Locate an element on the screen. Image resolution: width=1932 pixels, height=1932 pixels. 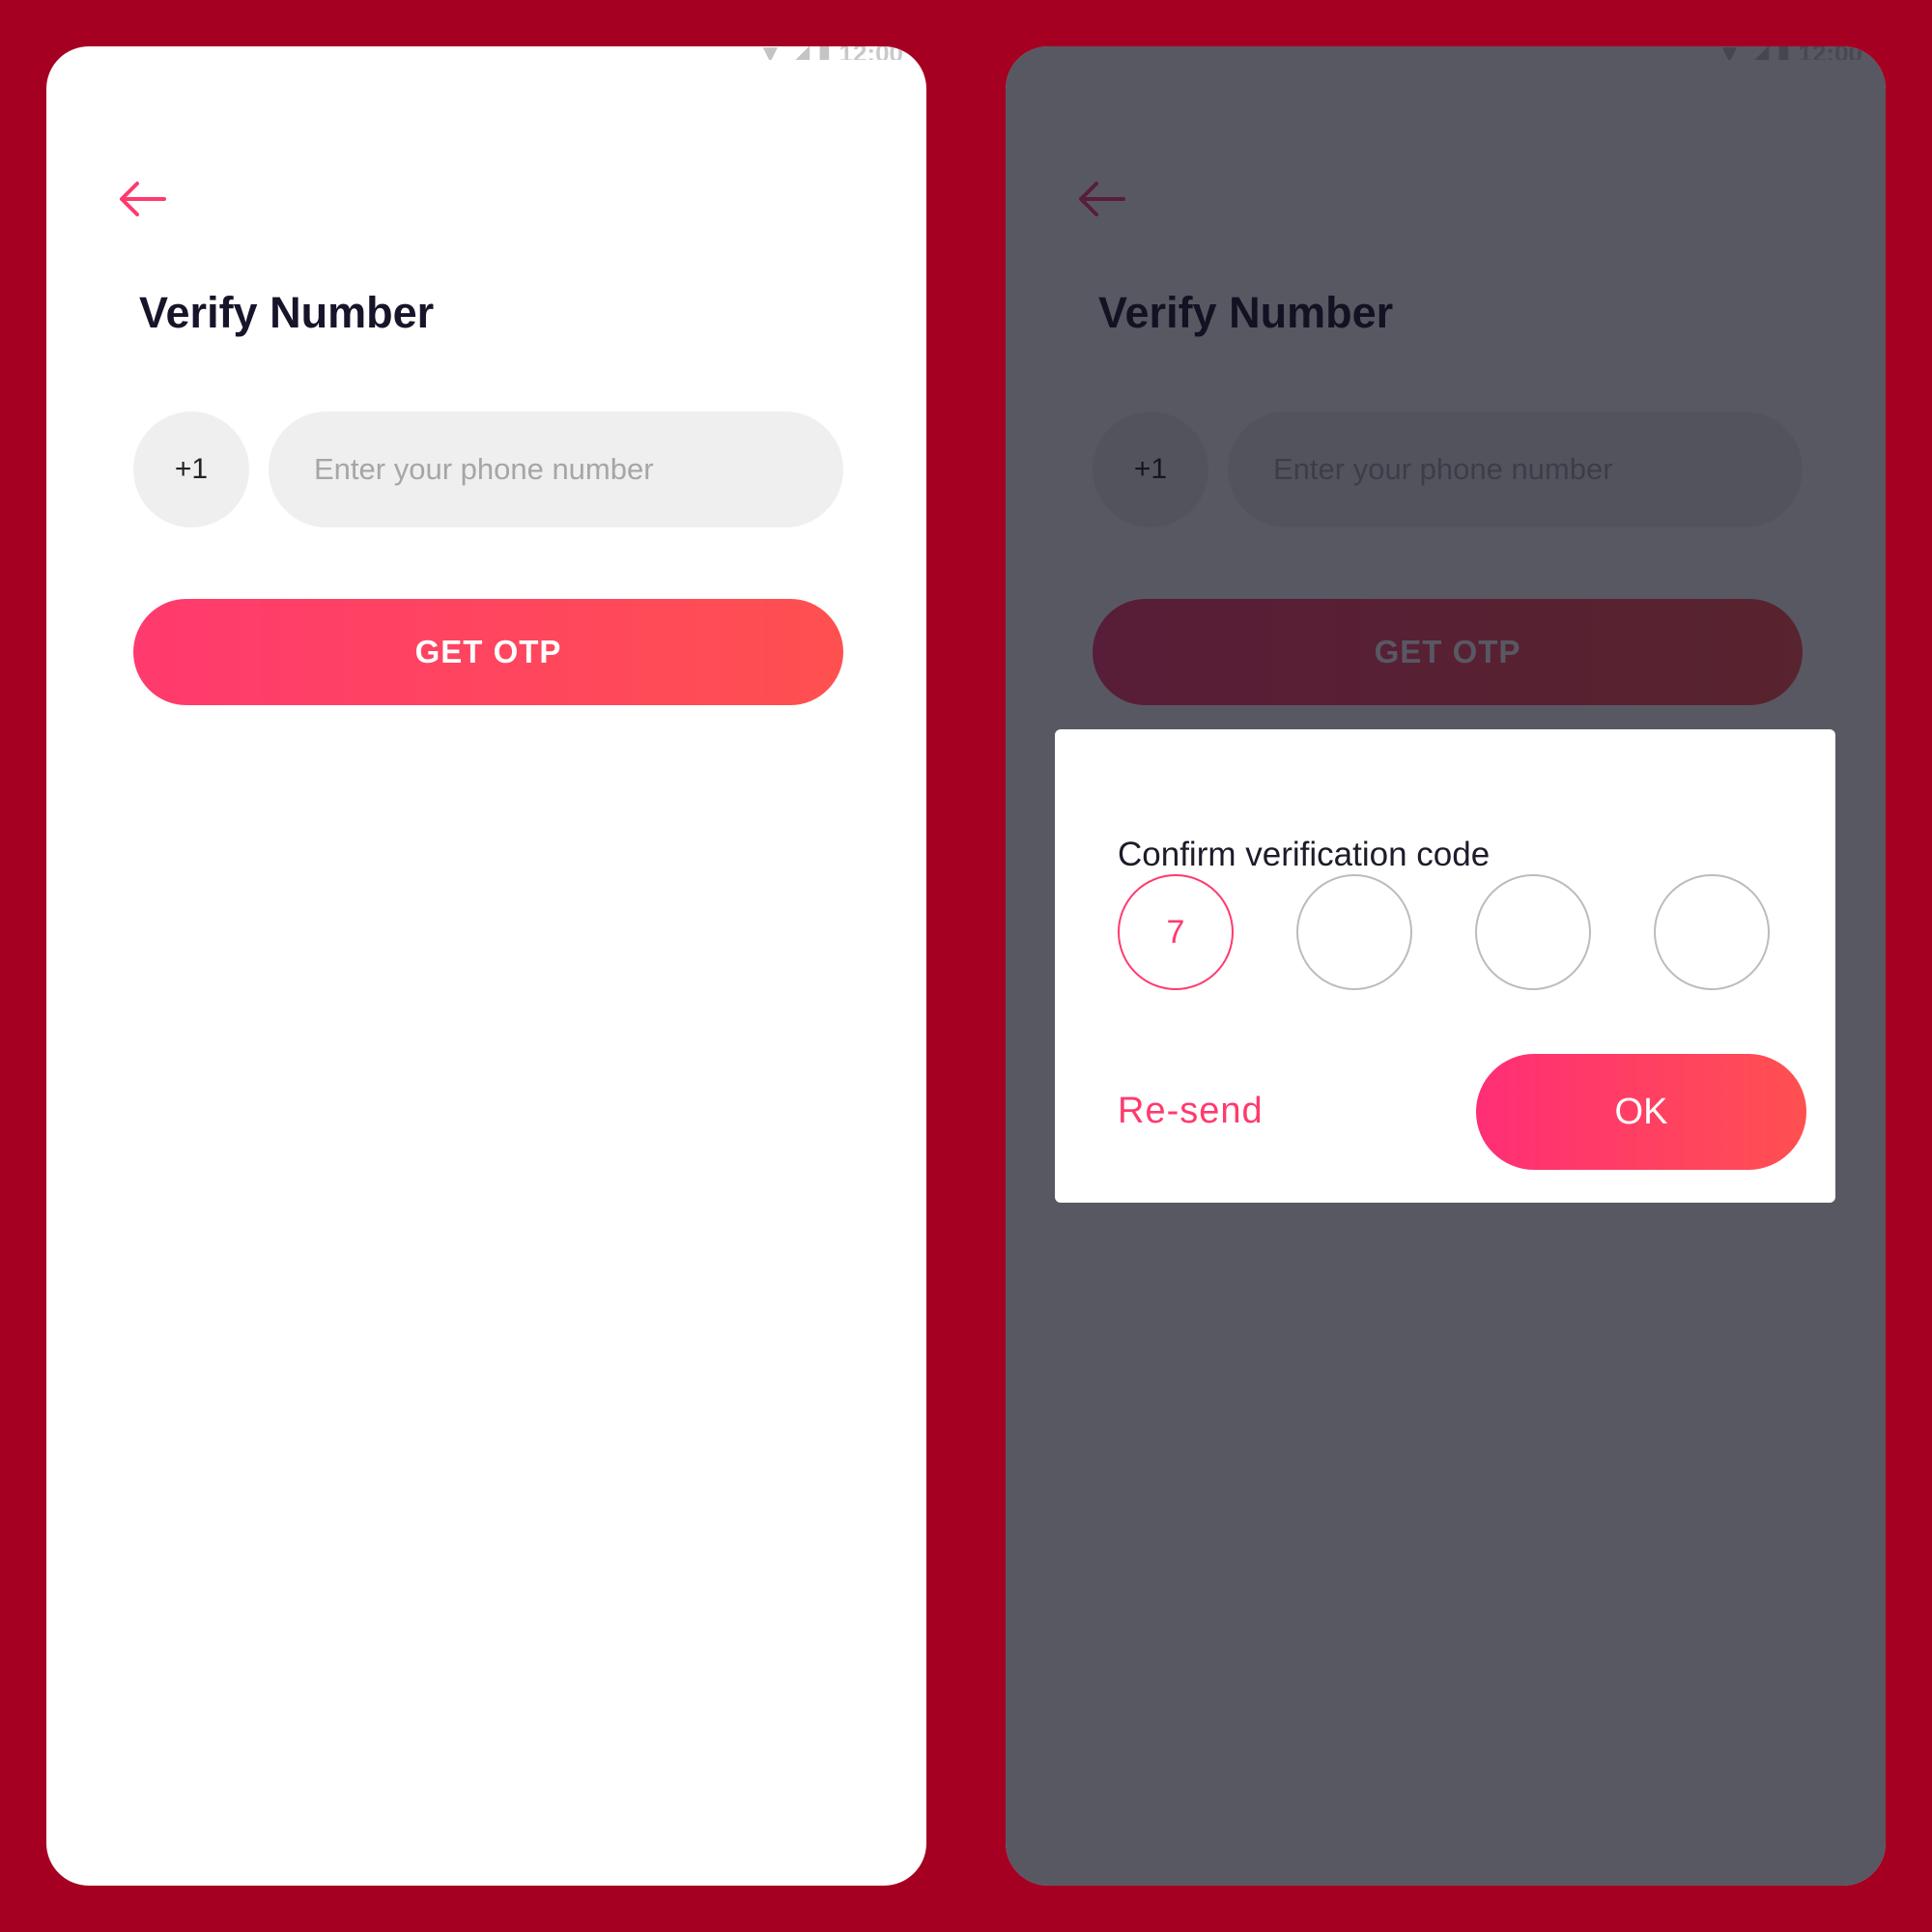
get-otp-button: GET OTP is located at coordinates (488, 652).